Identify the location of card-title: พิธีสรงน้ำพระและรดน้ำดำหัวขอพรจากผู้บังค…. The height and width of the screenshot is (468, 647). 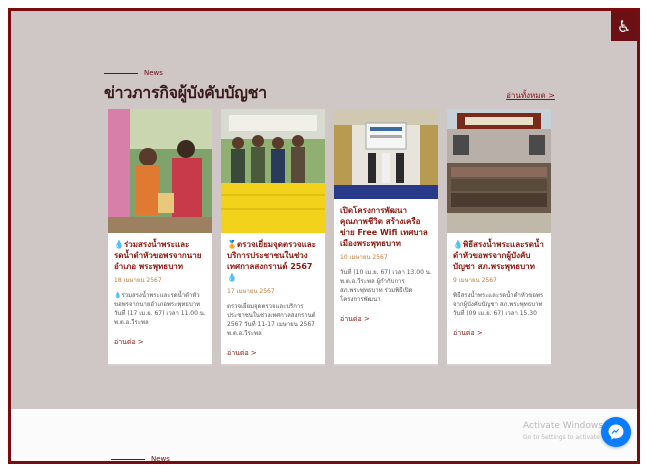
(498, 255).